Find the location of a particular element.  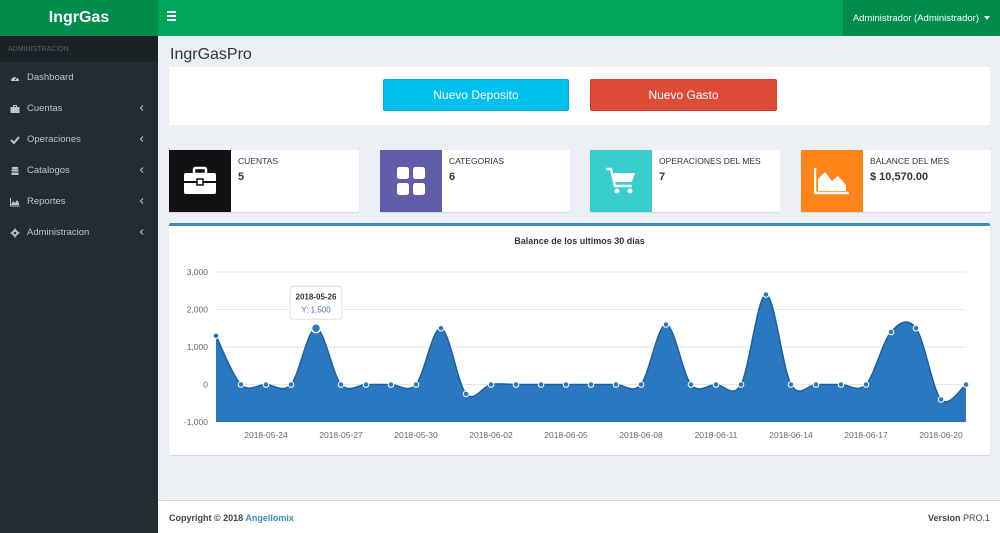

new-deposit-button: Nuevo Deposito is located at coordinates (476, 95).